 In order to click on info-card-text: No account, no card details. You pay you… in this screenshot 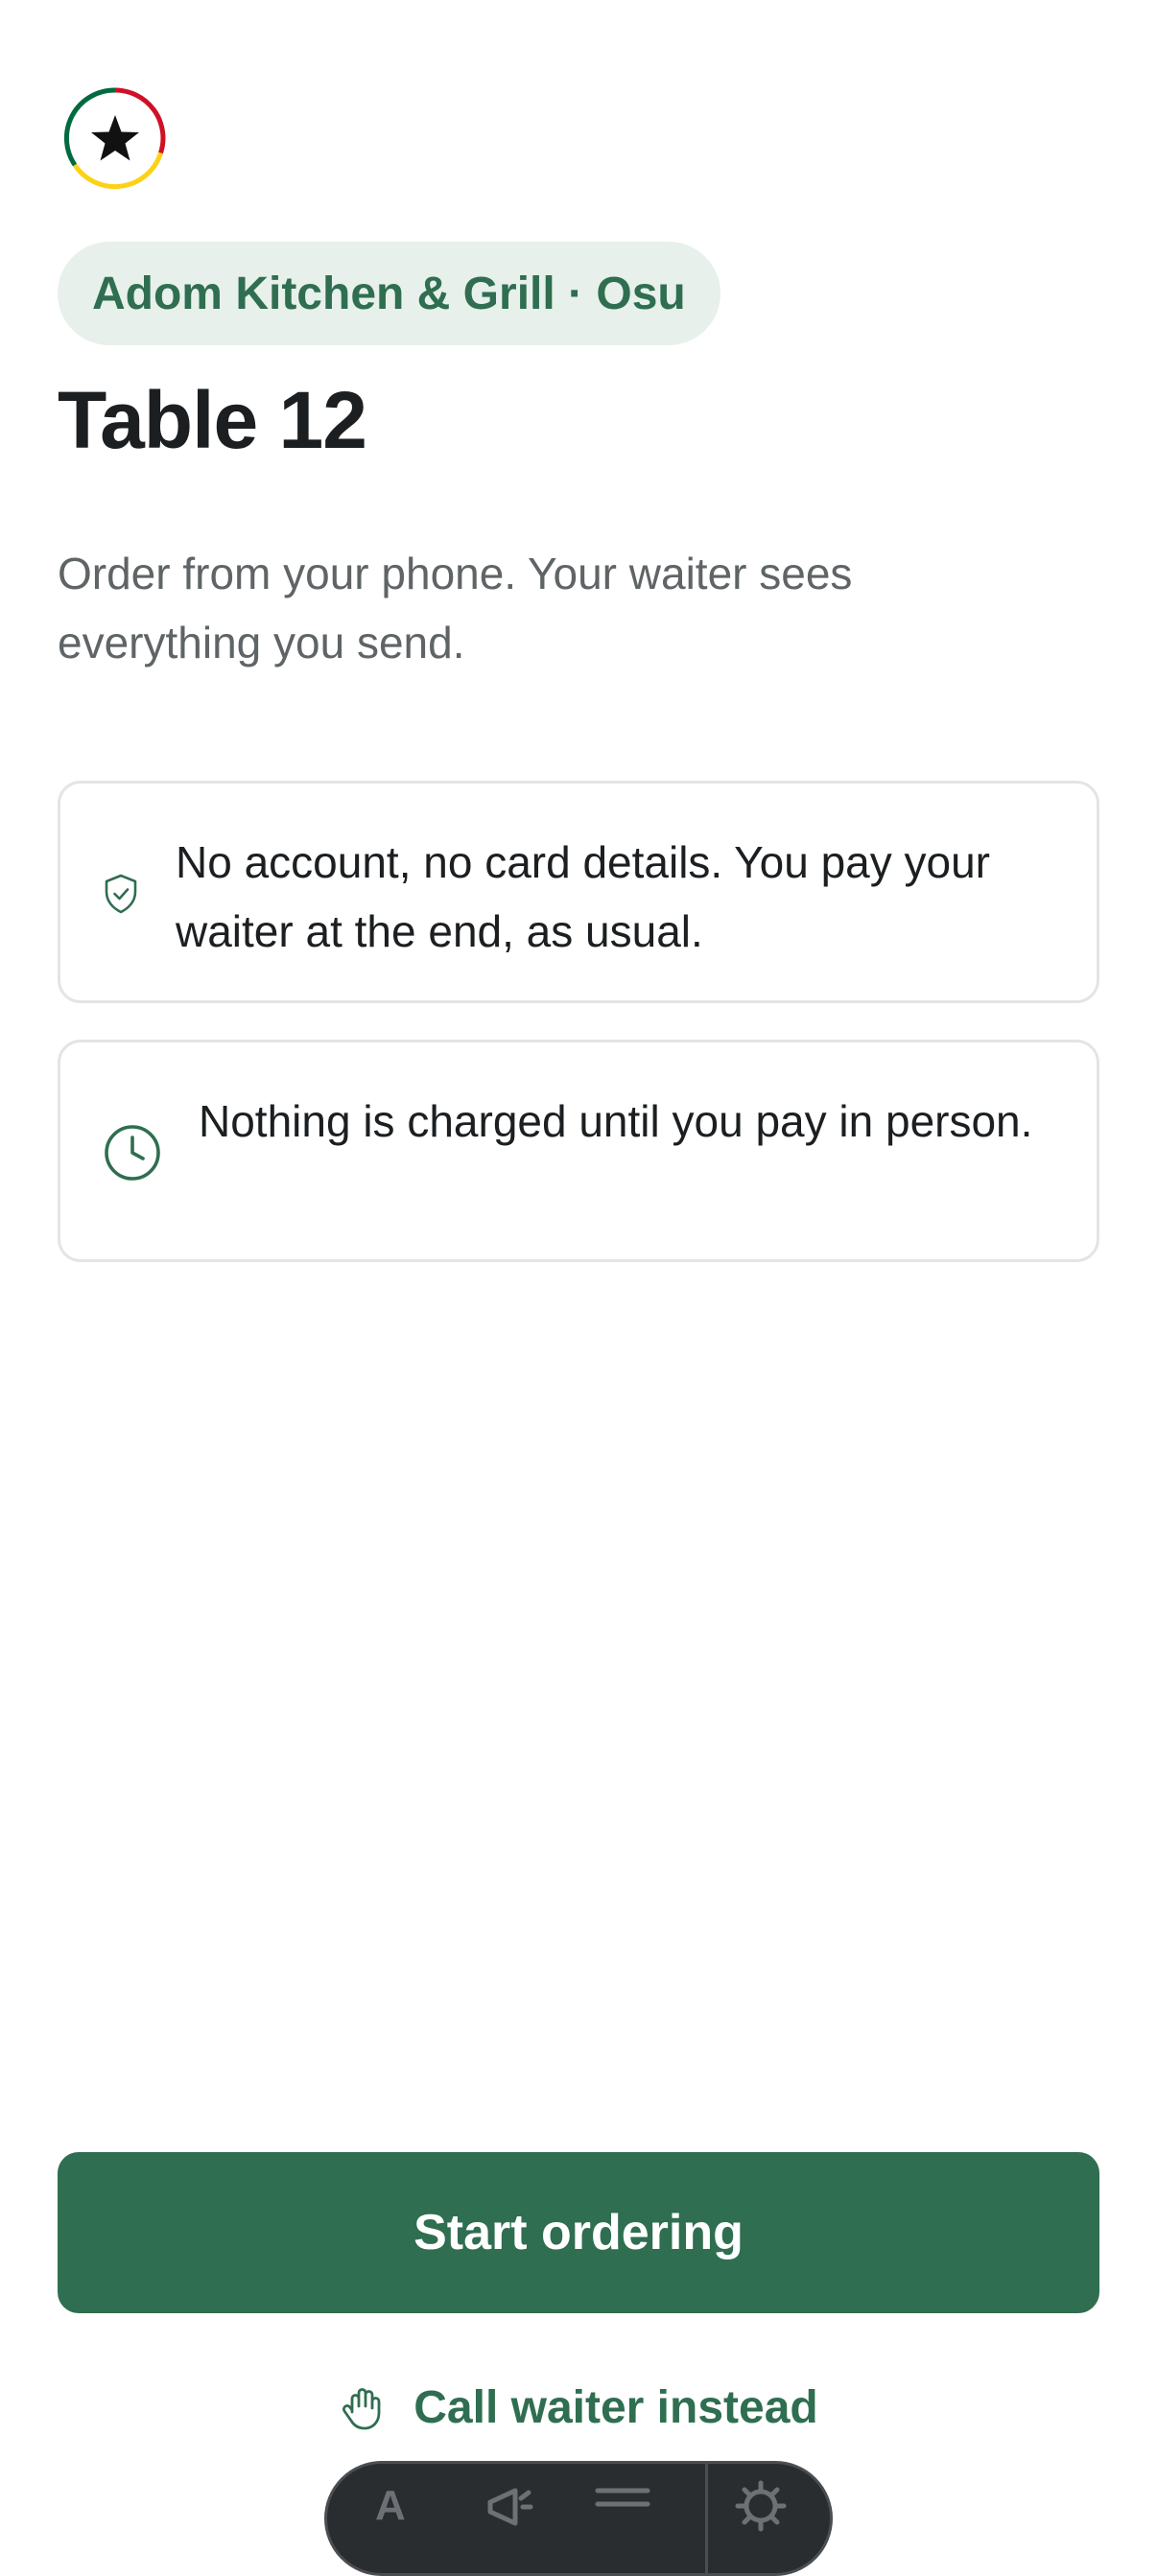, I will do `click(583, 896)`.